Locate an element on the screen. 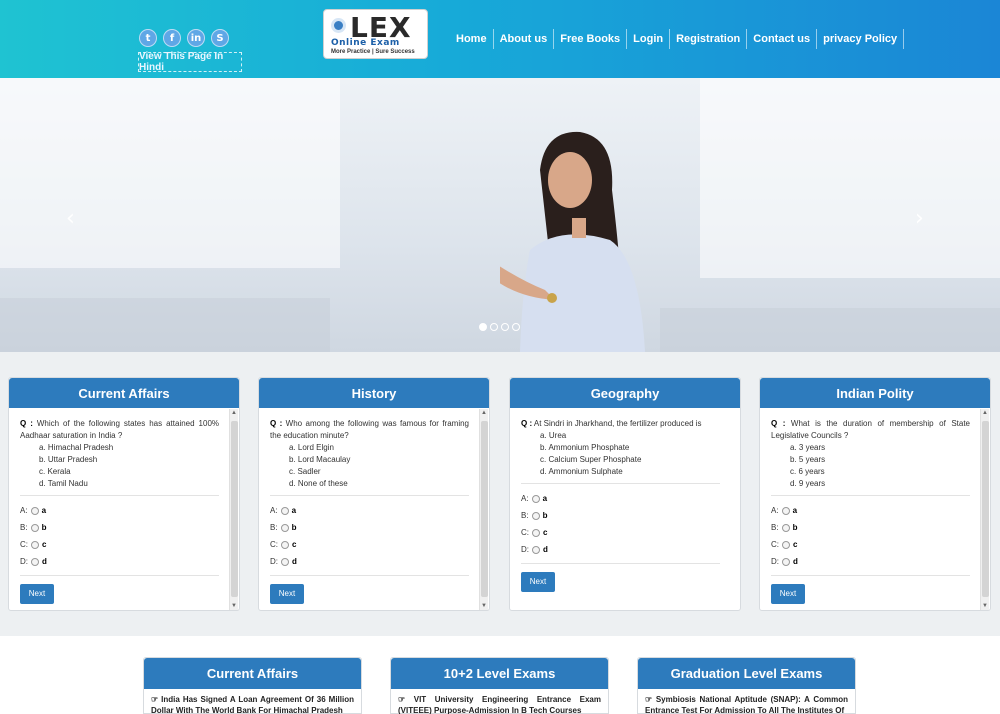 The width and height of the screenshot is (1000, 714). nav-login: Login is located at coordinates (649, 39).